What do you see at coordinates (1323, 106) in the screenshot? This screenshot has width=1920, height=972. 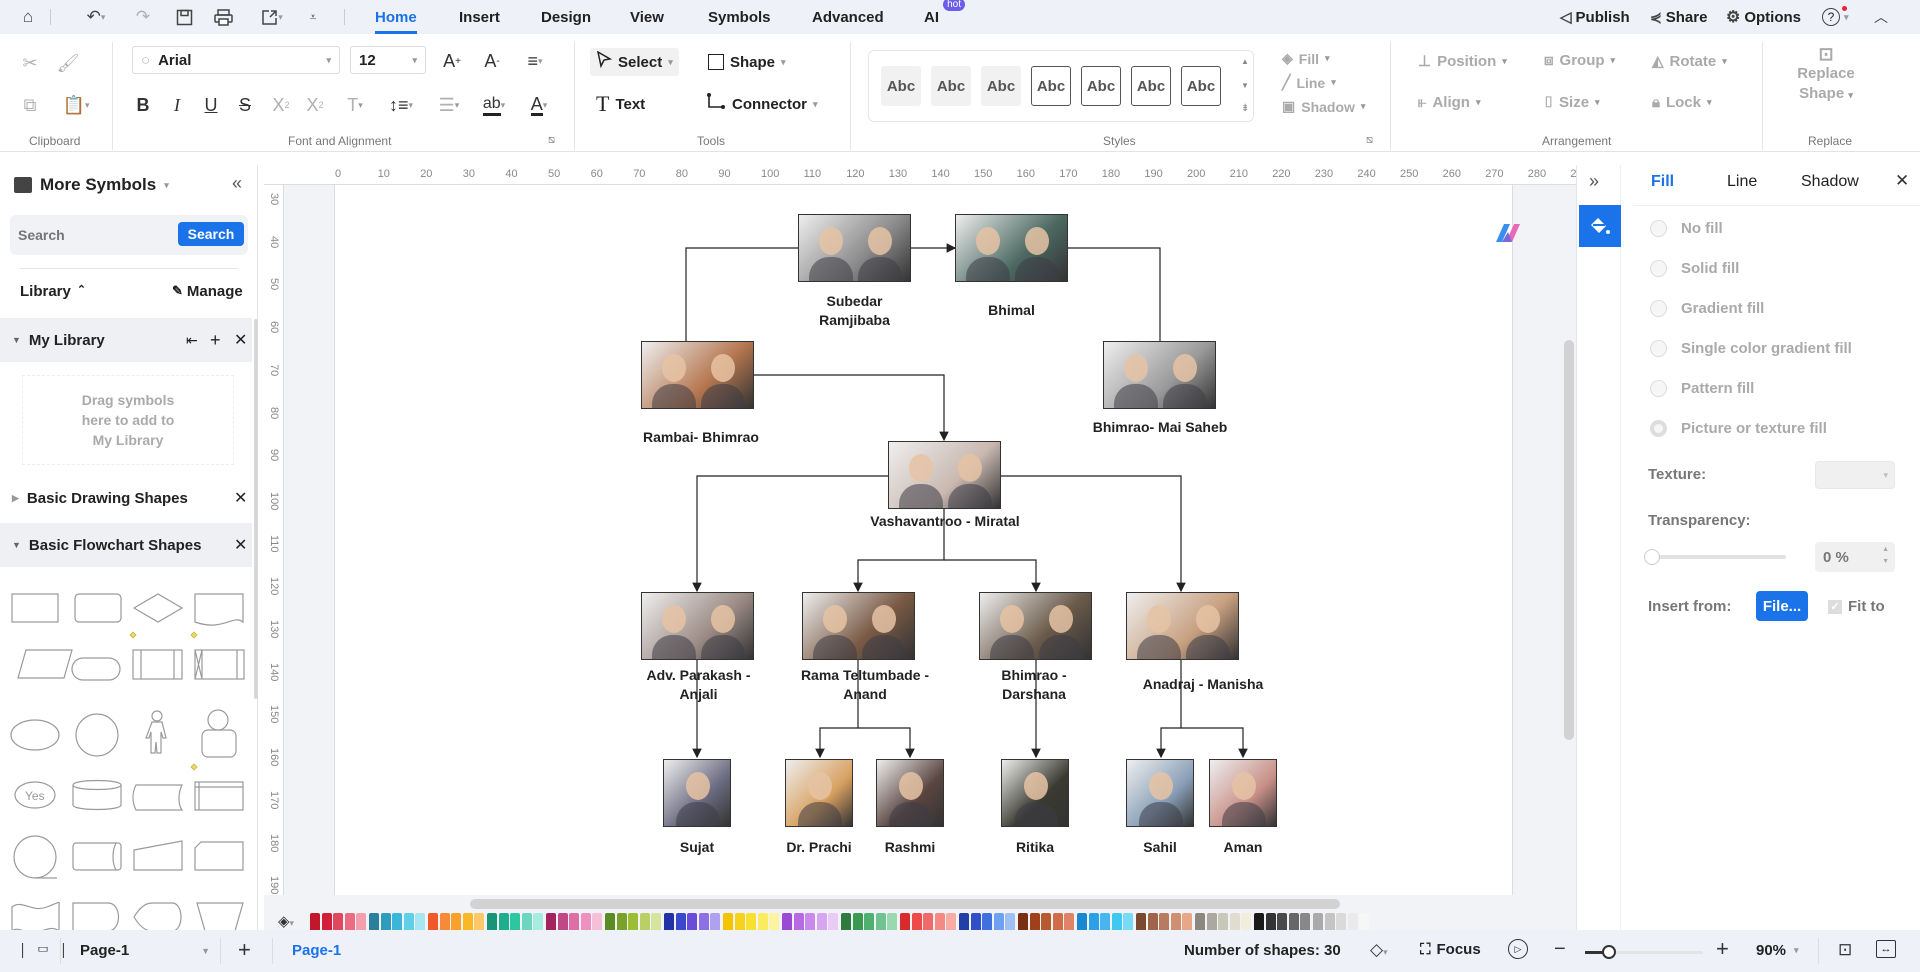 I see `shadow-button: ▣ Shadow ▾` at bounding box center [1323, 106].